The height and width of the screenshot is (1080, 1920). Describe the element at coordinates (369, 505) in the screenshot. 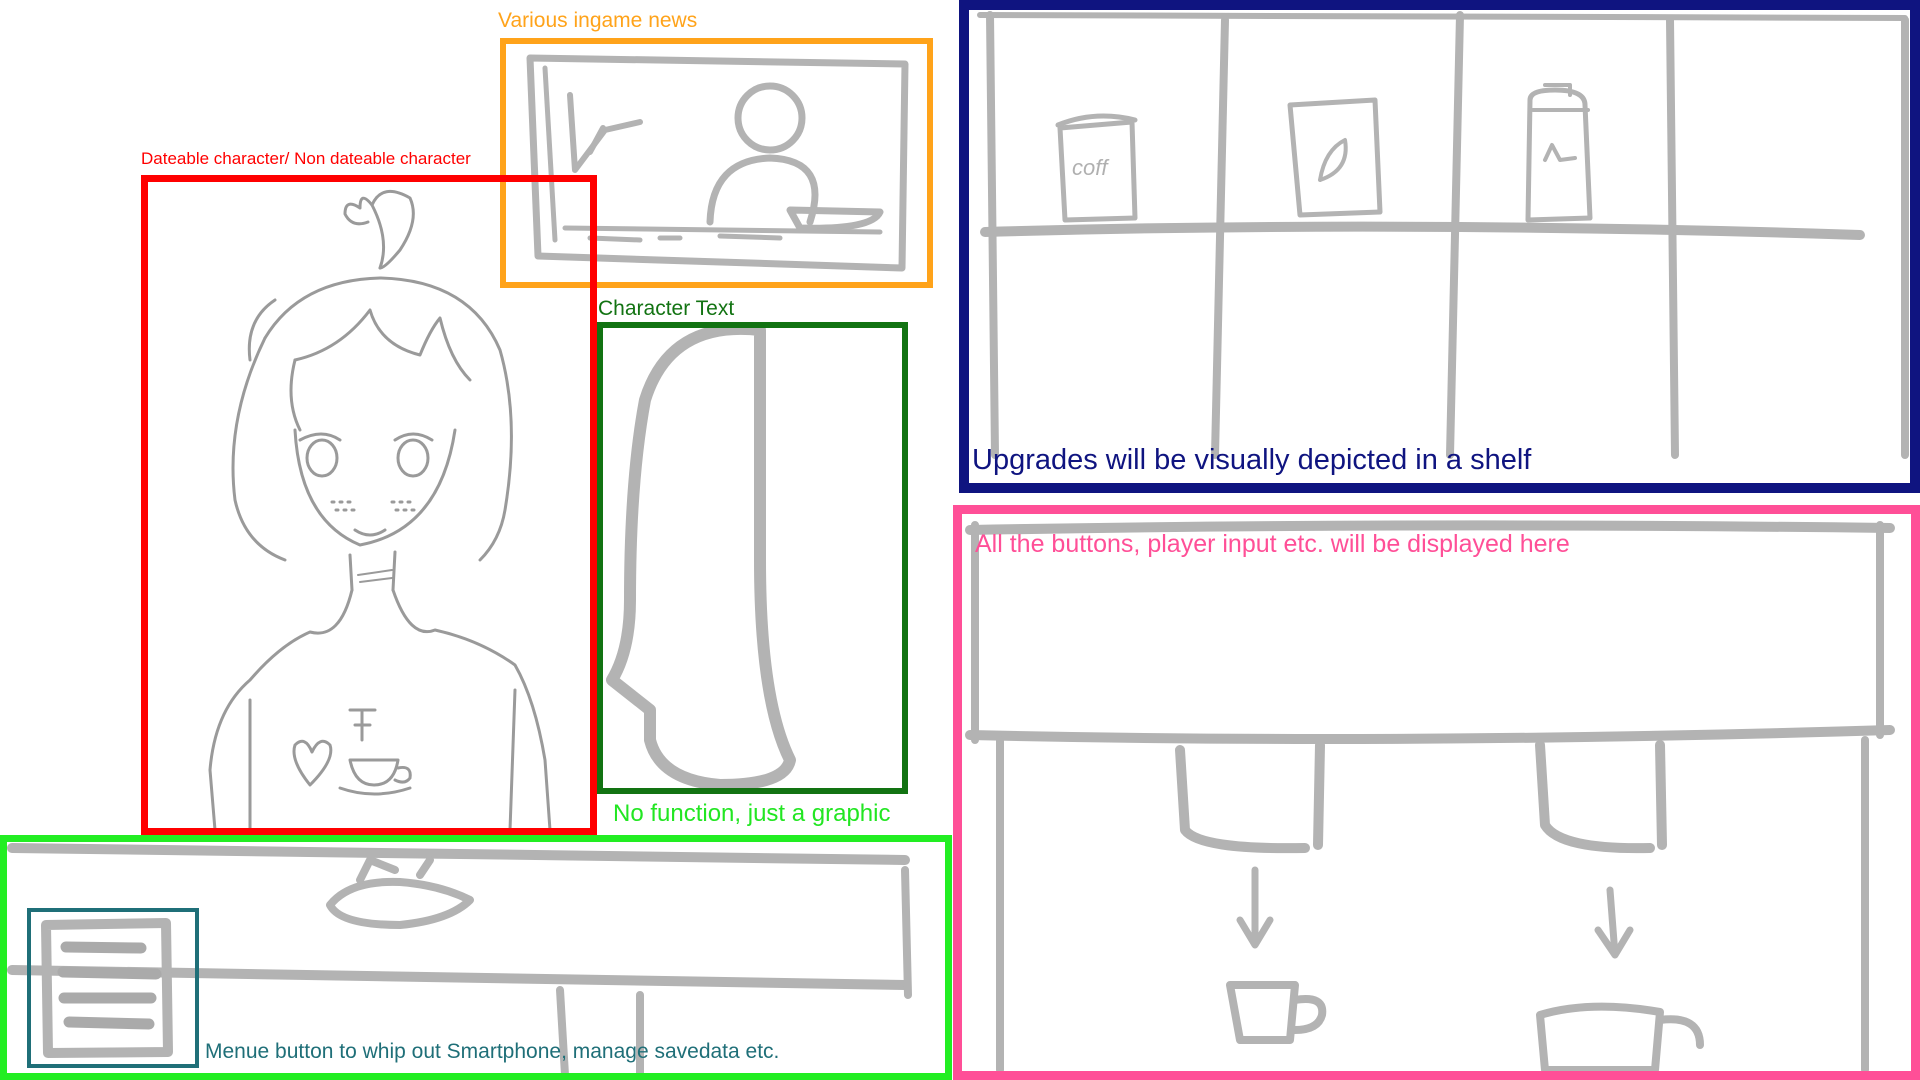

I see `character-box` at that location.